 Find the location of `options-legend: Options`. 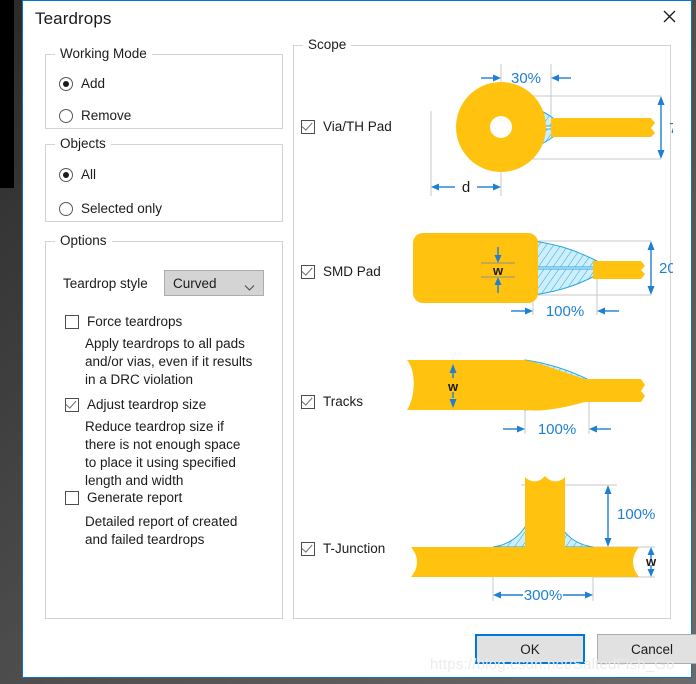

options-legend: Options is located at coordinates (83, 240).